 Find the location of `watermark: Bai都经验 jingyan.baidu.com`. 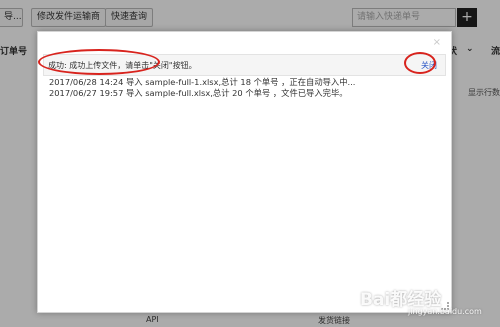

watermark: Bai都经验 jingyan.baidu.com is located at coordinates (427, 304).